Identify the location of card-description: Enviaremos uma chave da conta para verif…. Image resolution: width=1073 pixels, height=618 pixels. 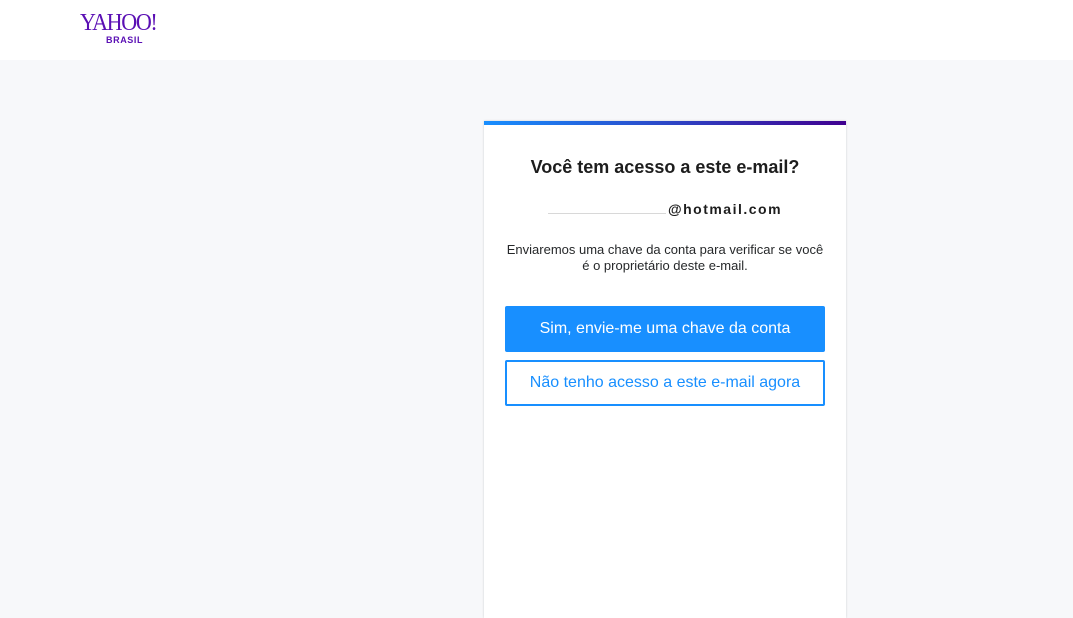
(665, 257).